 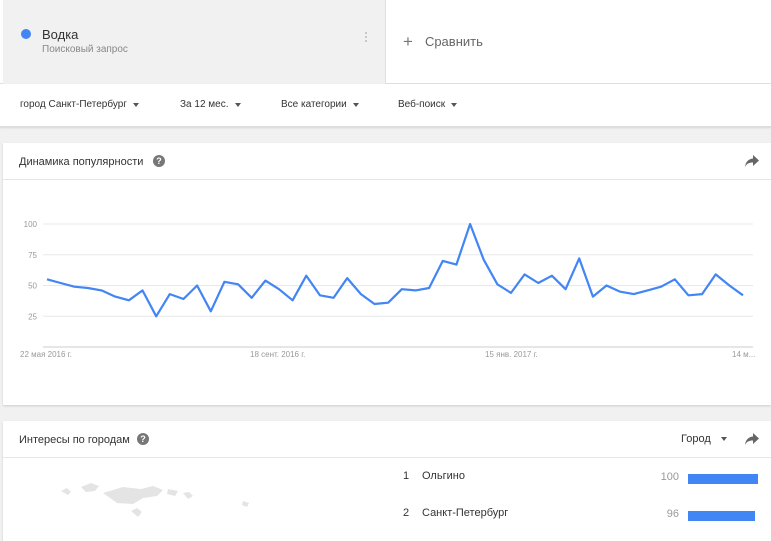 What do you see at coordinates (204, 104) in the screenshot?
I see `filter-time-label: За 12 мес.` at bounding box center [204, 104].